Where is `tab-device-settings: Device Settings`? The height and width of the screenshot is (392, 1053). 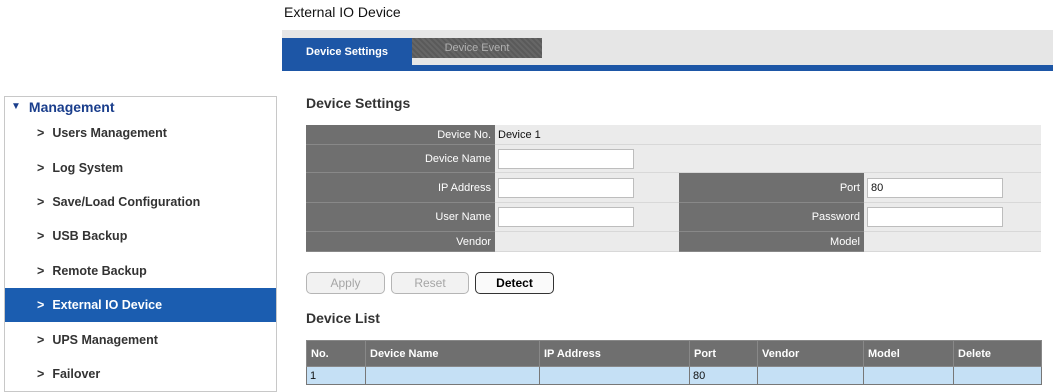
tab-device-settings: Device Settings is located at coordinates (347, 51).